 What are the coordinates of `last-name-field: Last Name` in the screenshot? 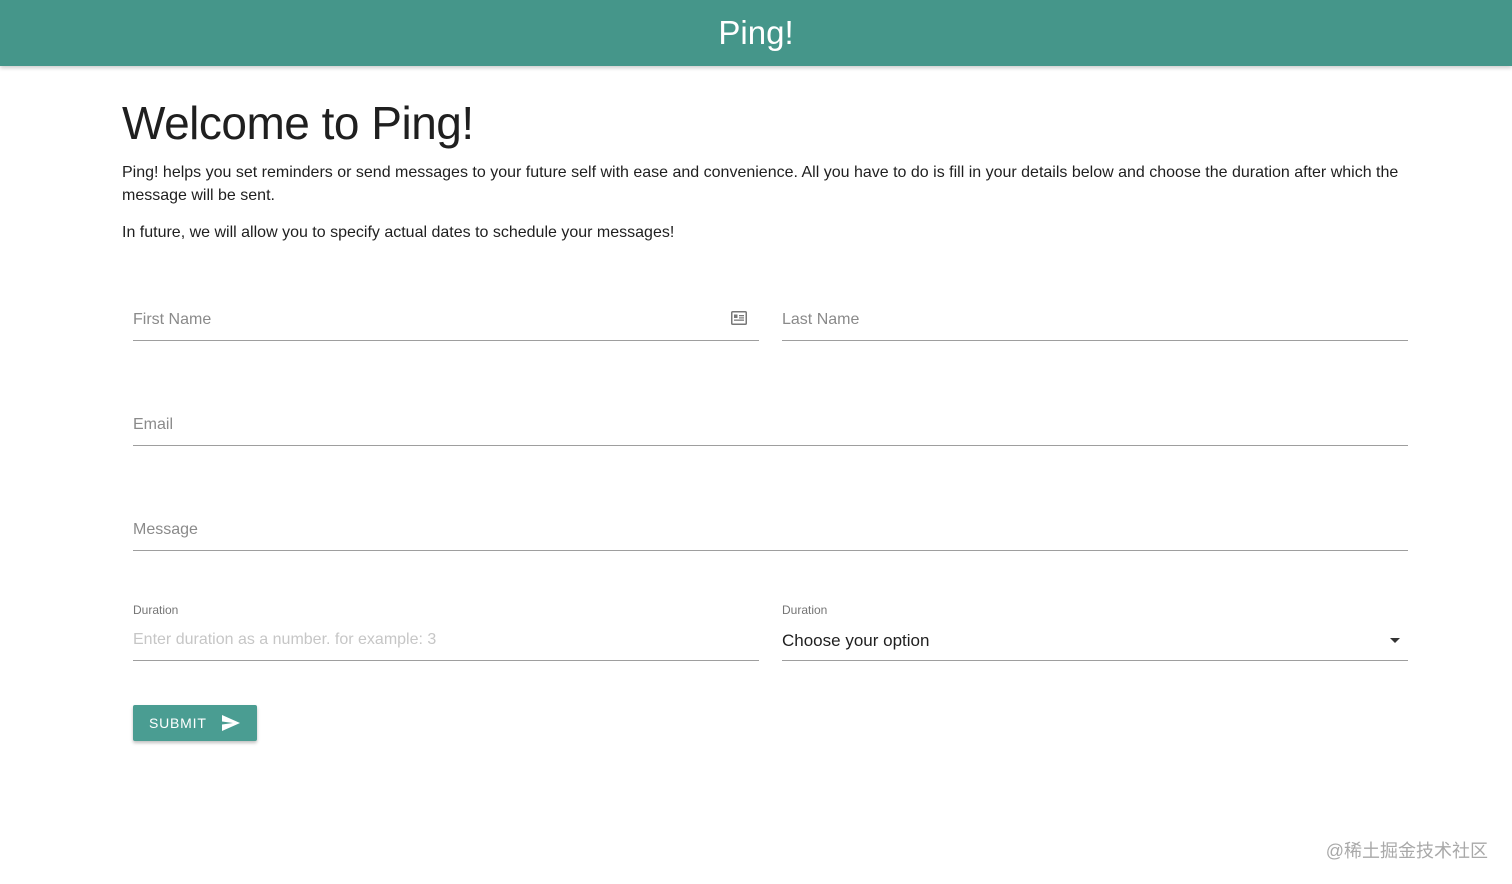 It's located at (1095, 323).